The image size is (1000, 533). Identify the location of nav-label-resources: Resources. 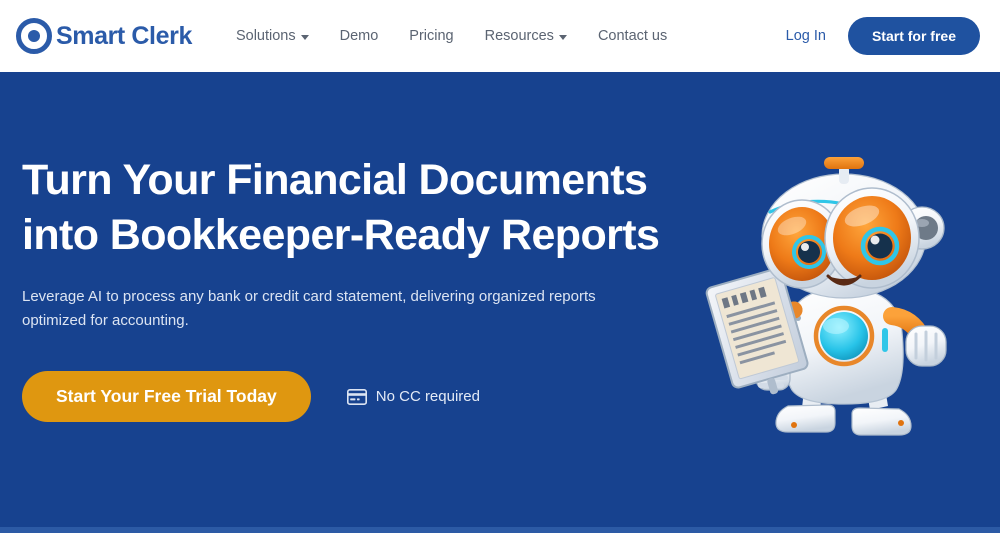
(519, 35).